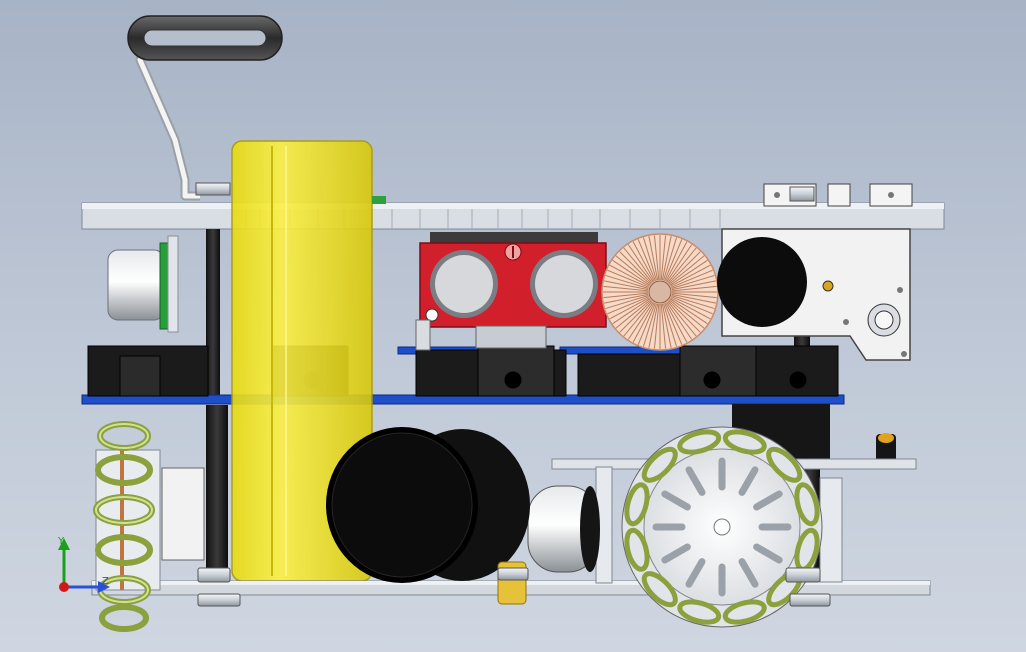 The image size is (1026, 652). Describe the element at coordinates (149, 526) in the screenshot. I see `left-omni-wheel` at that location.